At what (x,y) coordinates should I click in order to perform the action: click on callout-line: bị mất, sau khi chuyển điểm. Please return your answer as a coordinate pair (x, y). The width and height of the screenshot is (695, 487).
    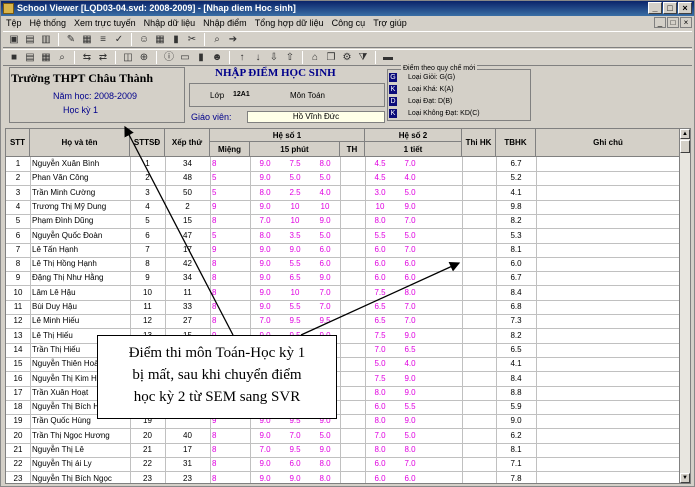
    Looking at the image, I should click on (217, 375).